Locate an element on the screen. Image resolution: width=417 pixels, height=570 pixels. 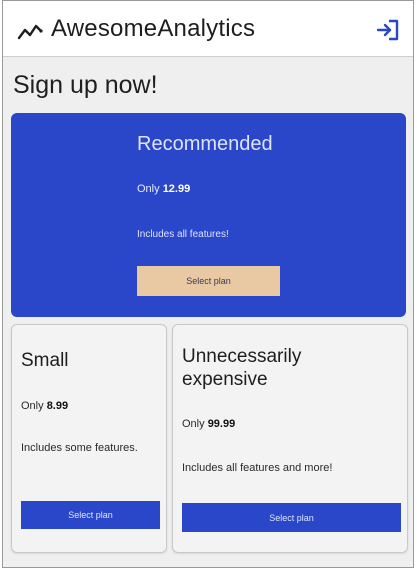
select-plan-button-small: Select plan is located at coordinates (90, 515).